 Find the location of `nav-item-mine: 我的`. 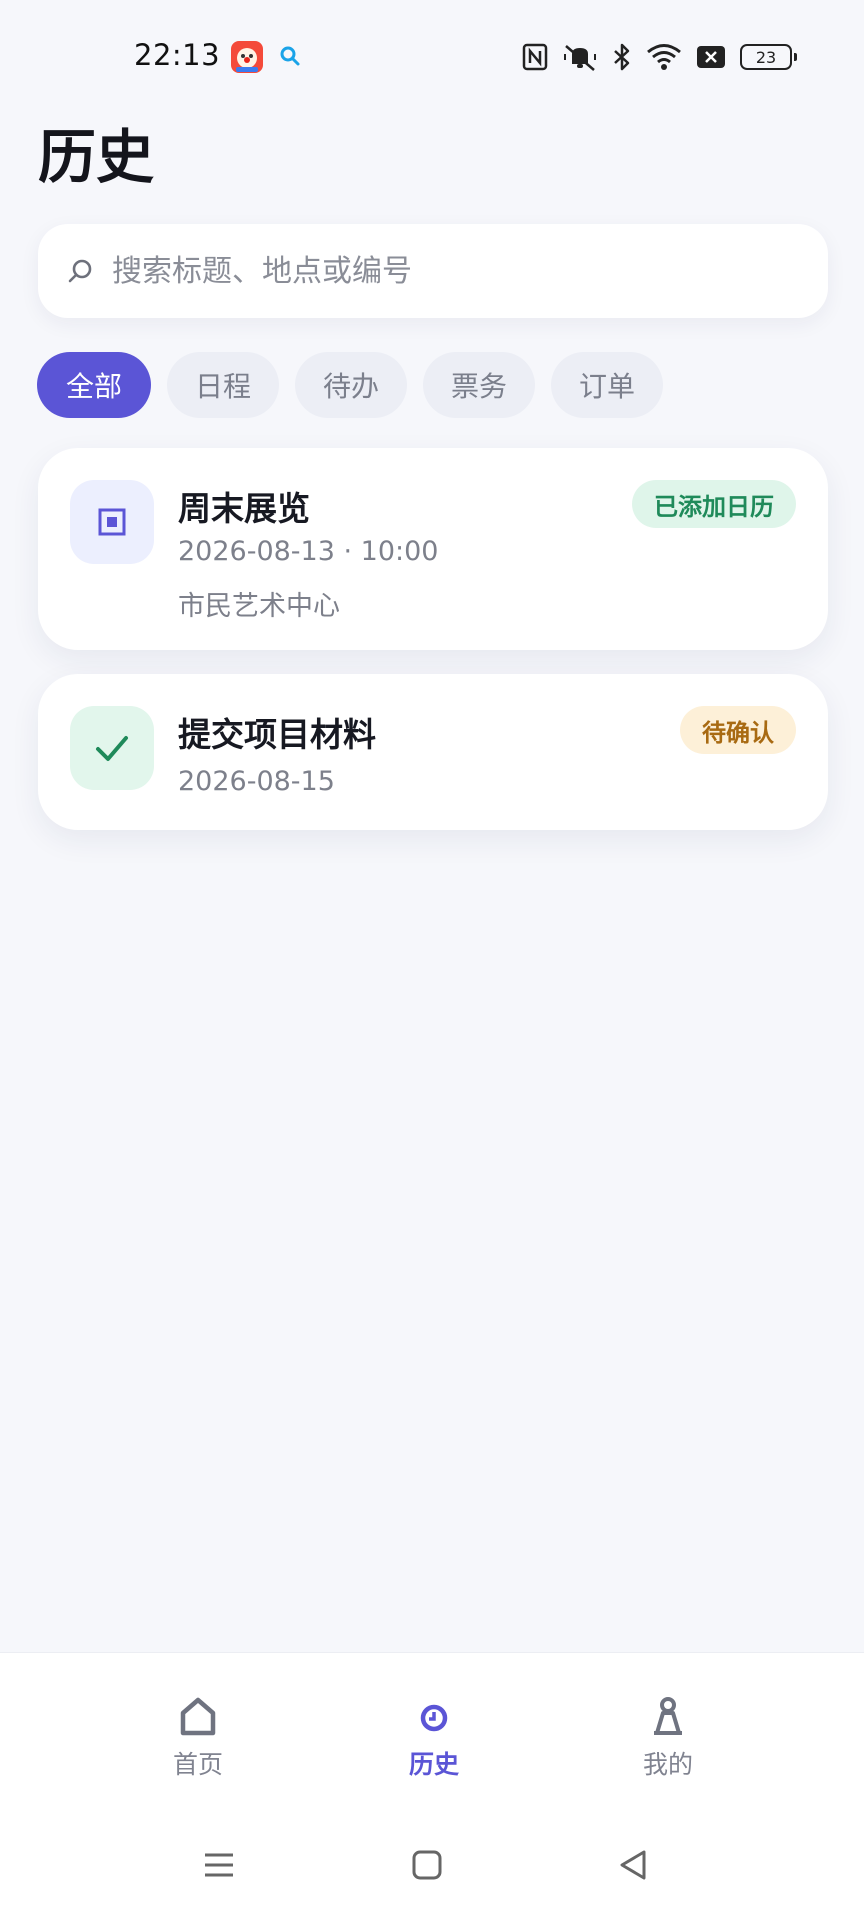

nav-item-mine: 我的 is located at coordinates (668, 1738).